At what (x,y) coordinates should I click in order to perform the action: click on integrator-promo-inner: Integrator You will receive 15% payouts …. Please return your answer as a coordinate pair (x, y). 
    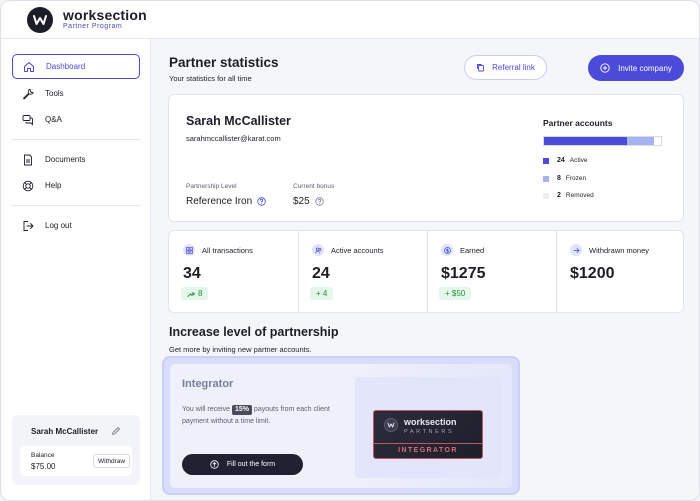
    Looking at the image, I should click on (341, 426).